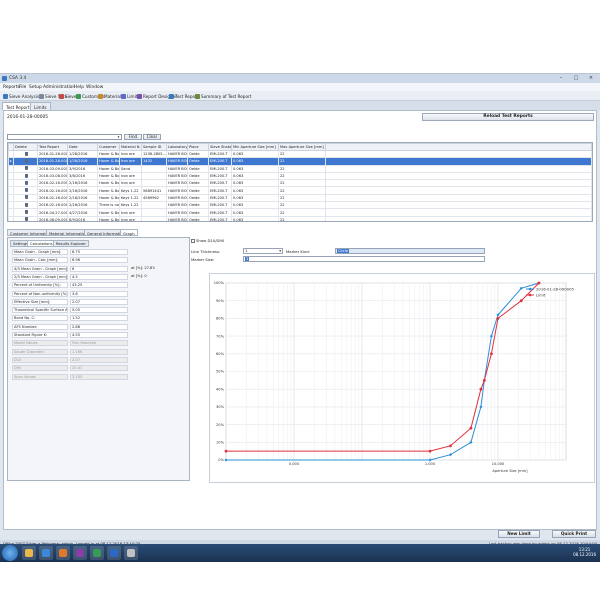 This screenshot has width=600, height=600. I want to click on taskbar-onenote-icon, so click(80, 553).